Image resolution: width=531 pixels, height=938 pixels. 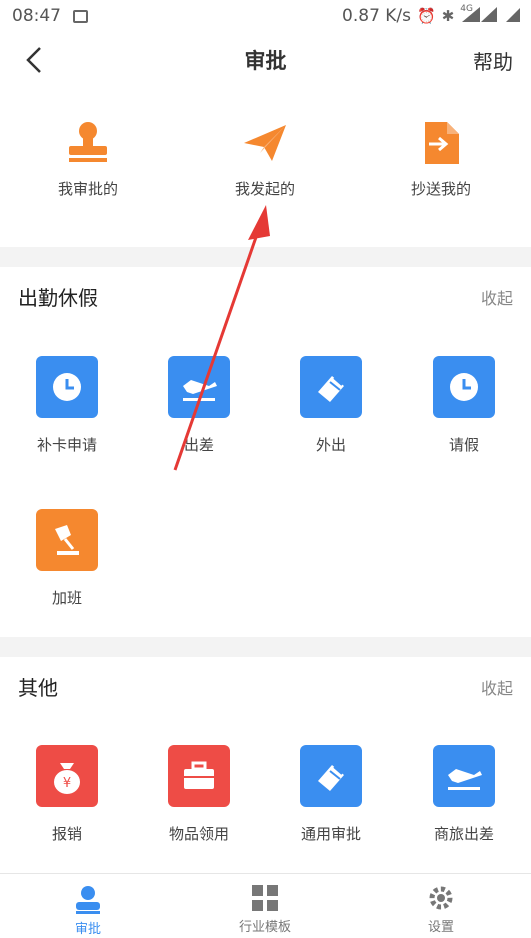 I want to click on approval-item-card-makeup: 补卡申请, so click(x=67, y=405).